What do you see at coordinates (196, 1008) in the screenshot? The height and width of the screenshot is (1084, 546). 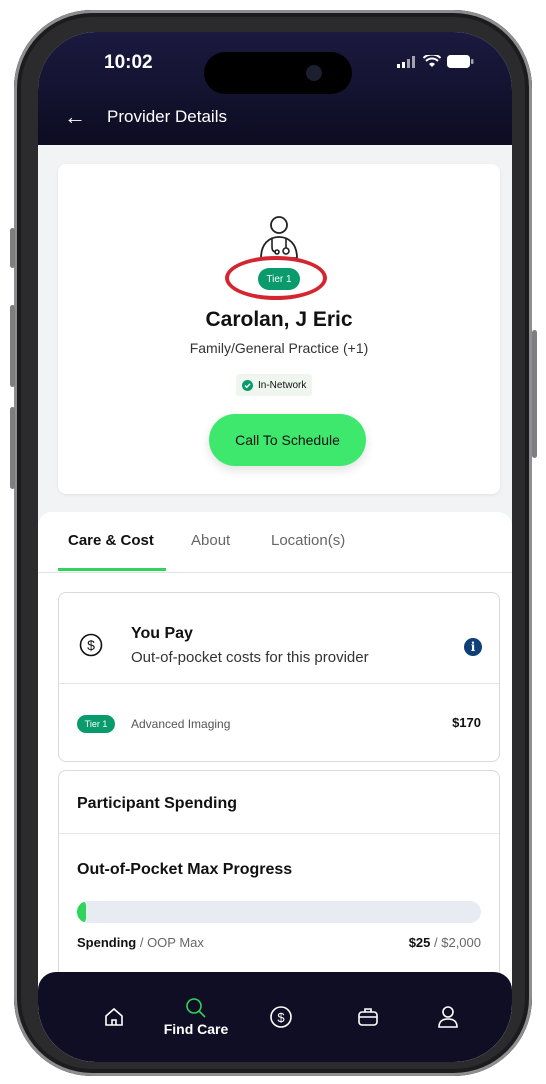 I see `search-icon` at bounding box center [196, 1008].